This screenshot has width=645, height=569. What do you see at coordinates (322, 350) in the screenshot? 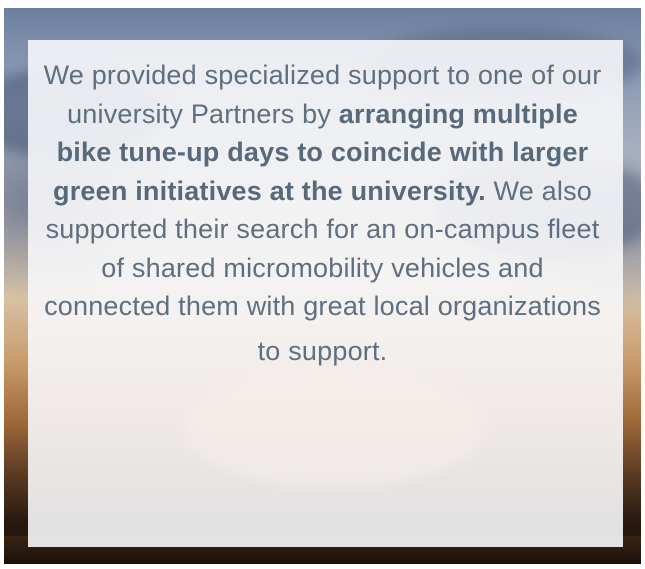
I see `message-closing: to support.` at bounding box center [322, 350].